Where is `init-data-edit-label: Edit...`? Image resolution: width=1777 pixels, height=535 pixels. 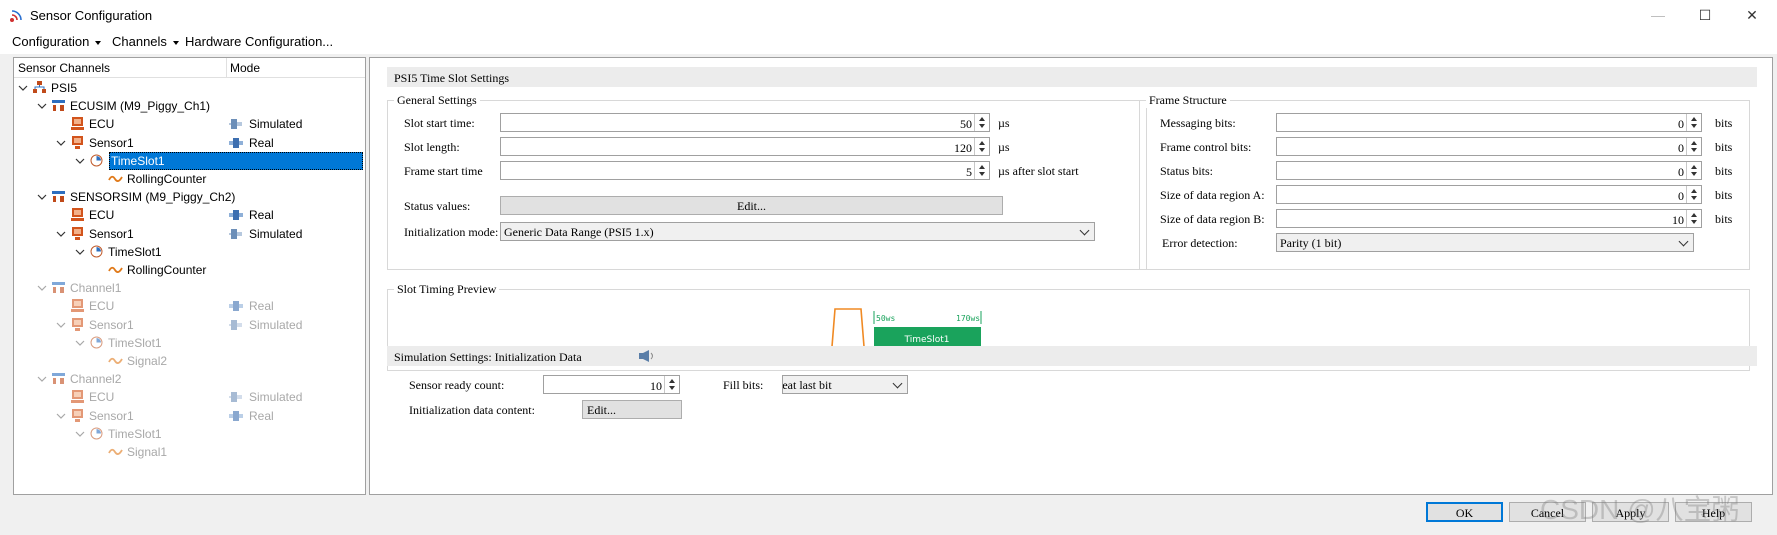 init-data-edit-label: Edit... is located at coordinates (601, 410).